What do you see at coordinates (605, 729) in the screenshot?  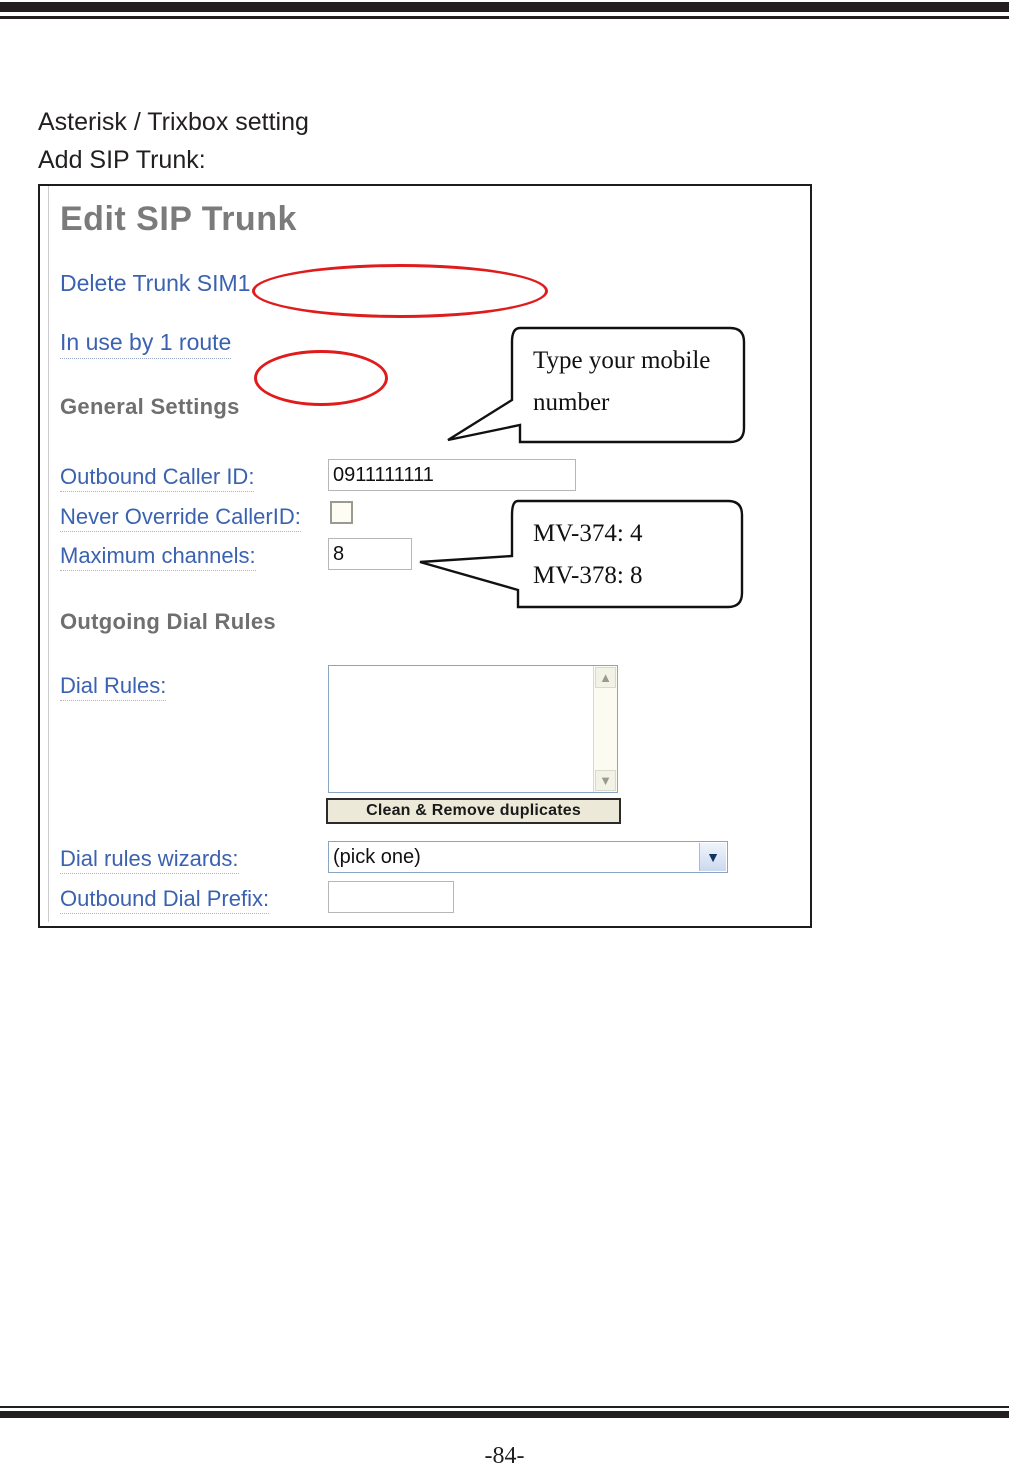 I see `dial-rules-scrollbar: ▲ ▼` at bounding box center [605, 729].